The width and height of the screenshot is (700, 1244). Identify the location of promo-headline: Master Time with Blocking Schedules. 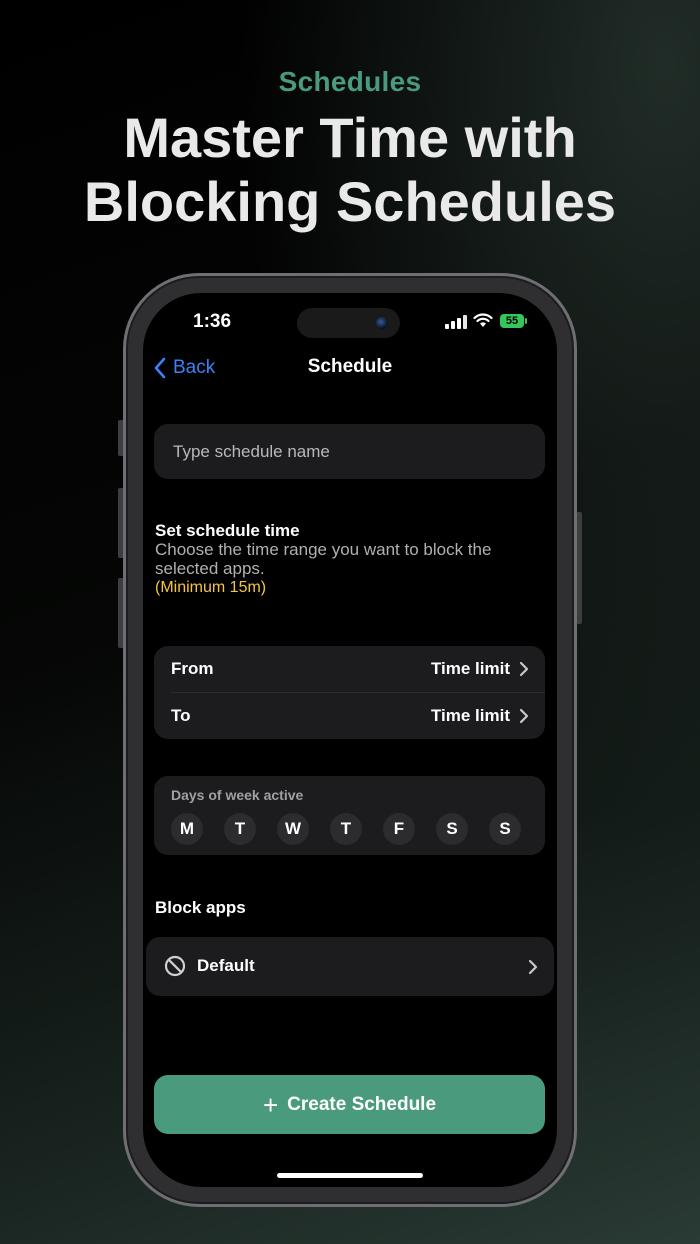
(350, 170).